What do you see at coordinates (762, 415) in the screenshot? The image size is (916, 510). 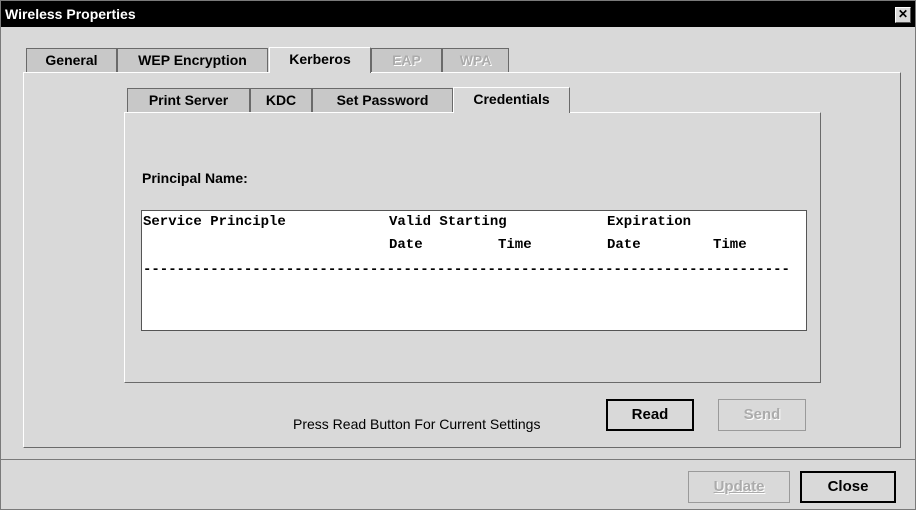 I see `send-button: Send` at bounding box center [762, 415].